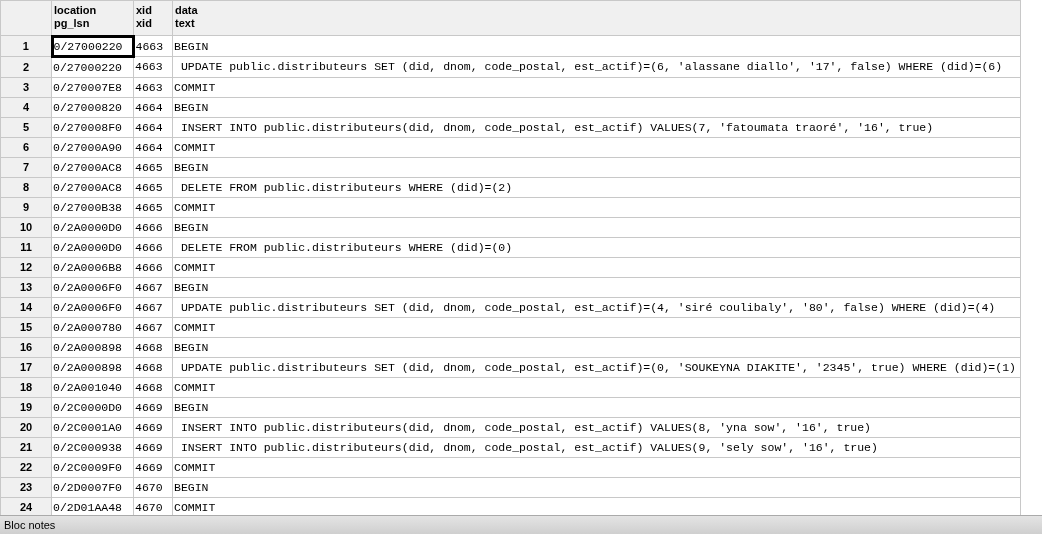  I want to click on table-cell: 4670, so click(153, 487).